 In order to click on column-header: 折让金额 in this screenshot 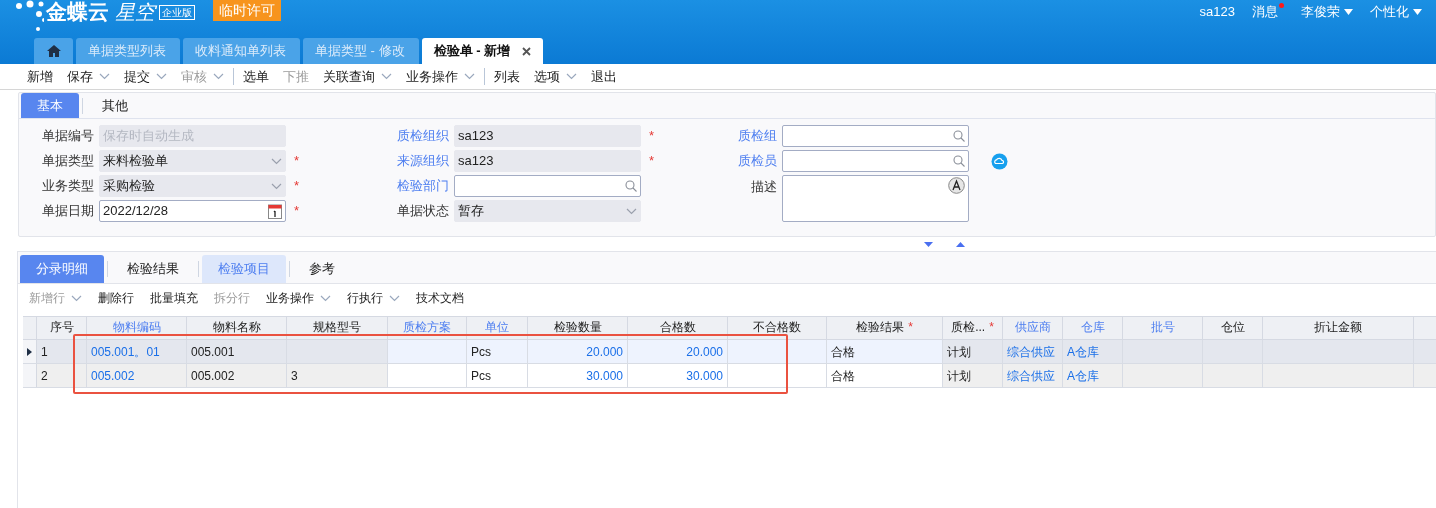, I will do `click(1338, 328)`.